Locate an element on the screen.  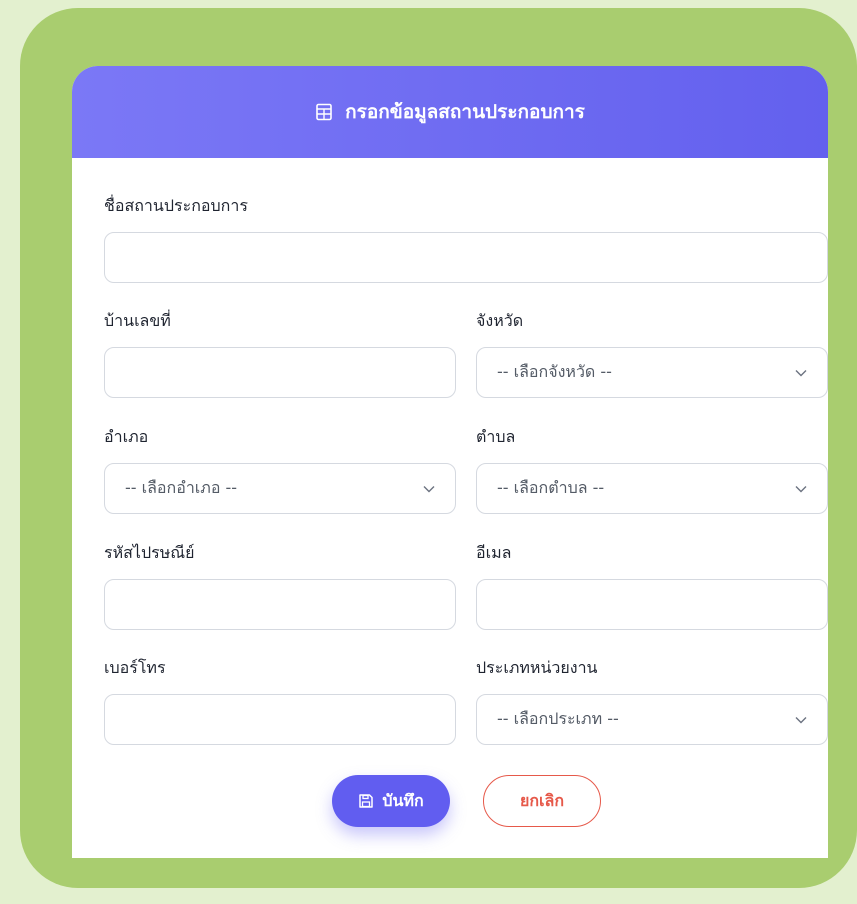
district-label: อำเภอ is located at coordinates (126, 436).